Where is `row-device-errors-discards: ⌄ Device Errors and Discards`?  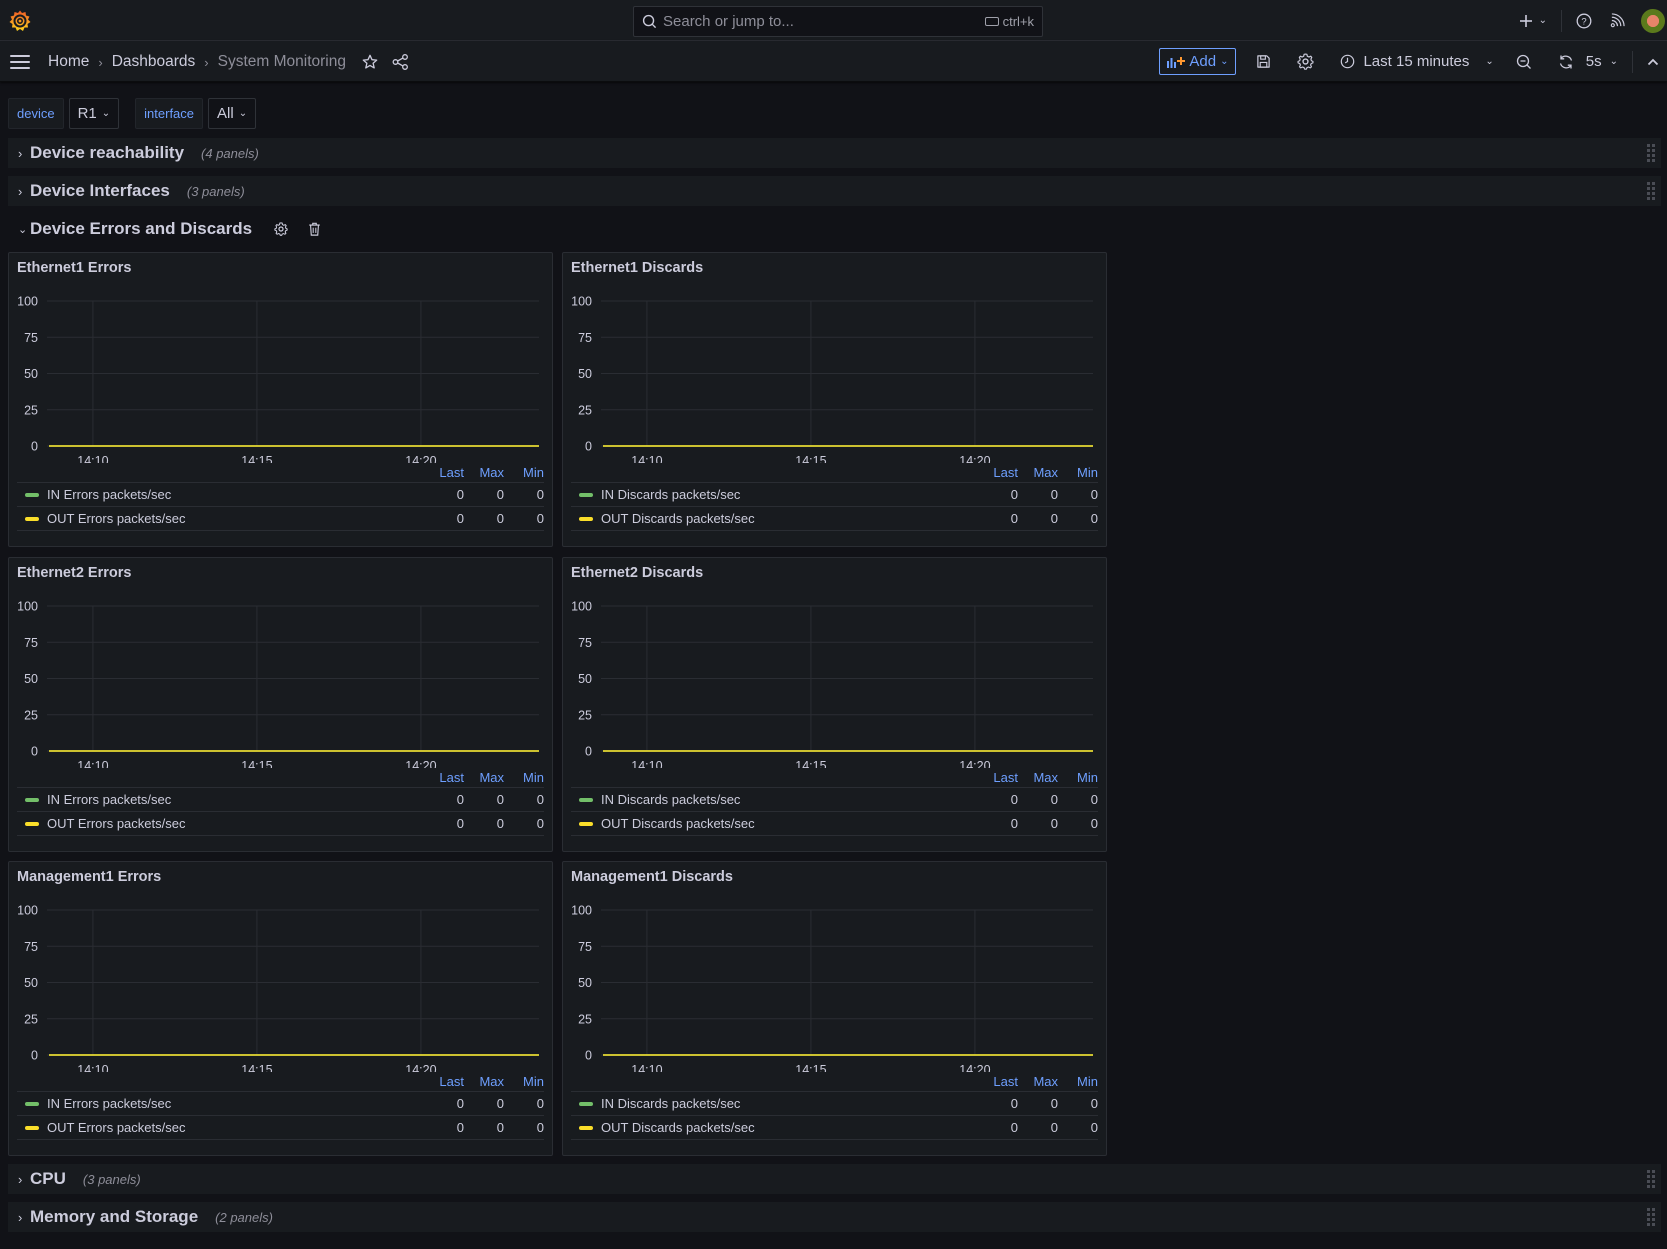
row-device-errors-discards: ⌄ Device Errors and Discards is located at coordinates (834, 229).